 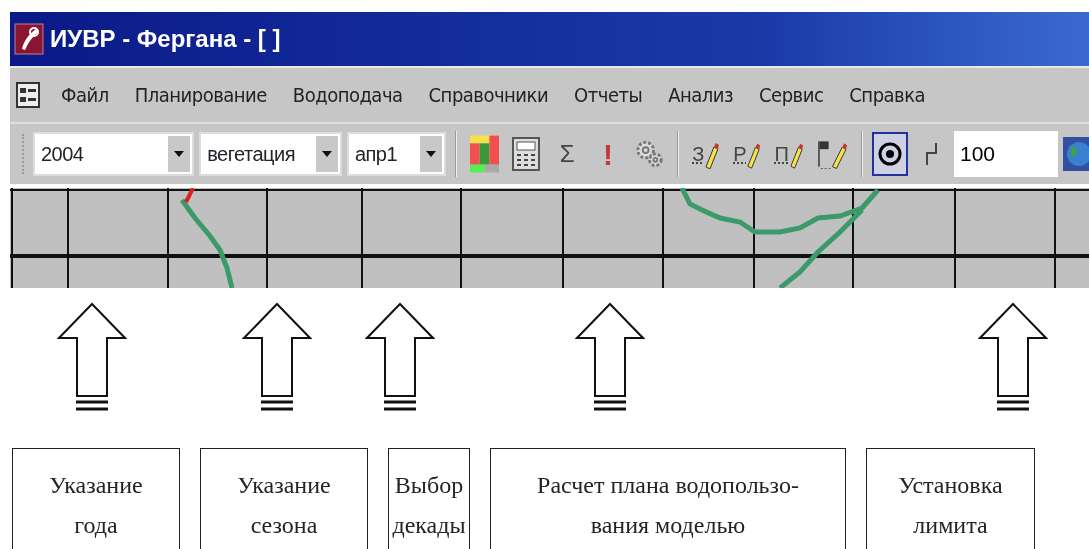 What do you see at coordinates (668, 498) in the screenshot?
I see `annotation-label: Расчет плана водопользо- вания моделью` at bounding box center [668, 498].